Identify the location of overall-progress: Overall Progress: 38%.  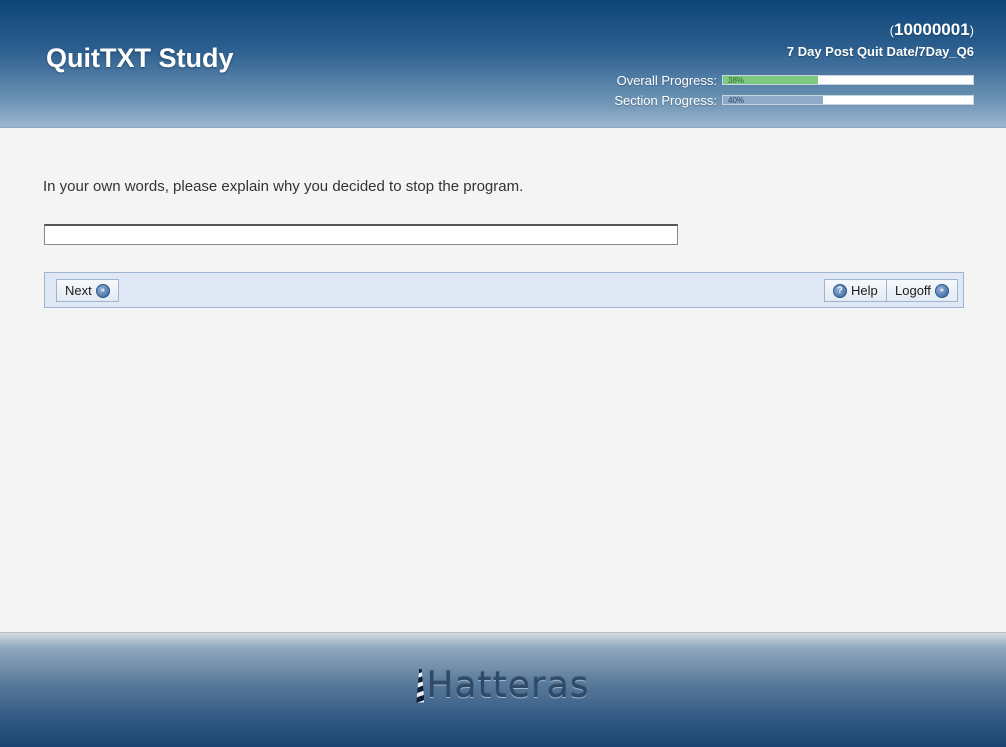
(795, 80).